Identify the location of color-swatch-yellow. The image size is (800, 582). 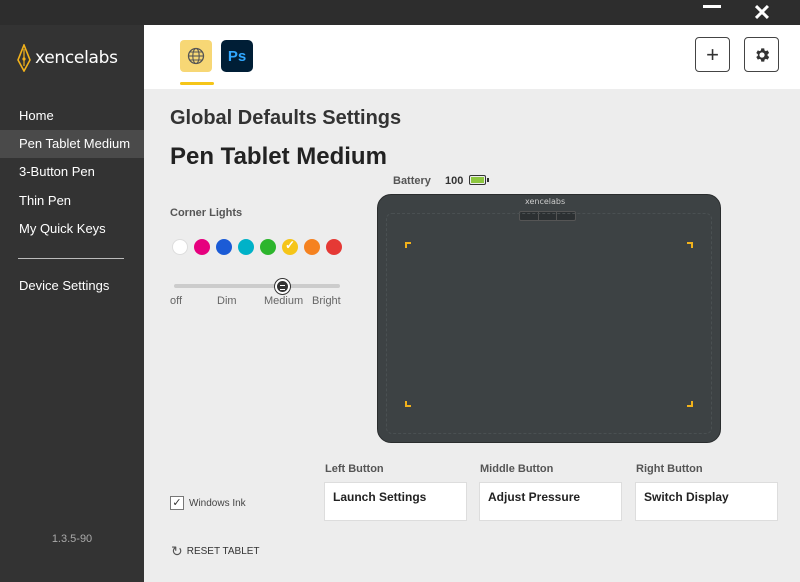
(290, 246).